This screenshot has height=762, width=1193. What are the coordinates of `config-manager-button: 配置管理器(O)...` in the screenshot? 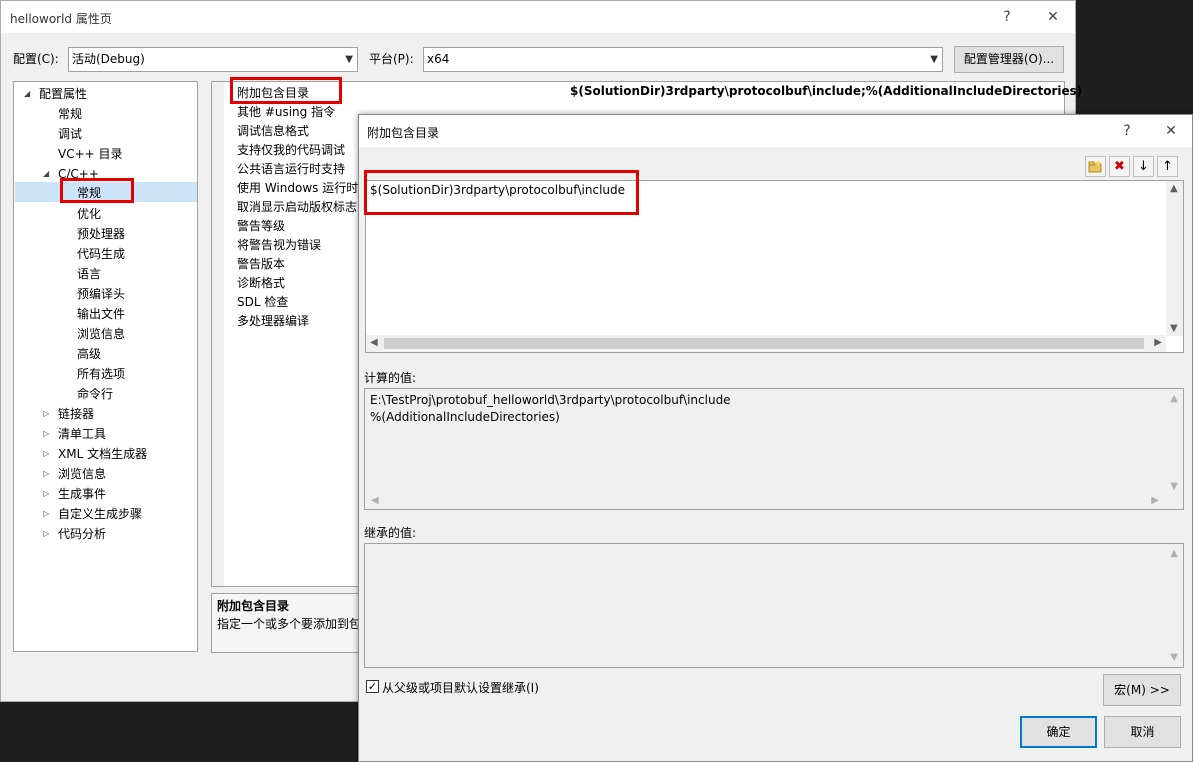 It's located at (1009, 59).